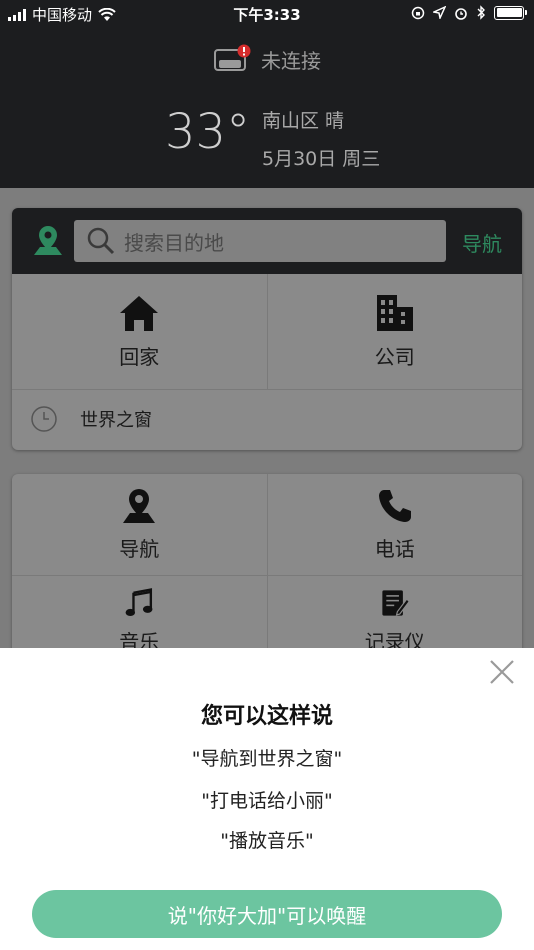  I want to click on navigation-pin-icon, so click(139, 506).